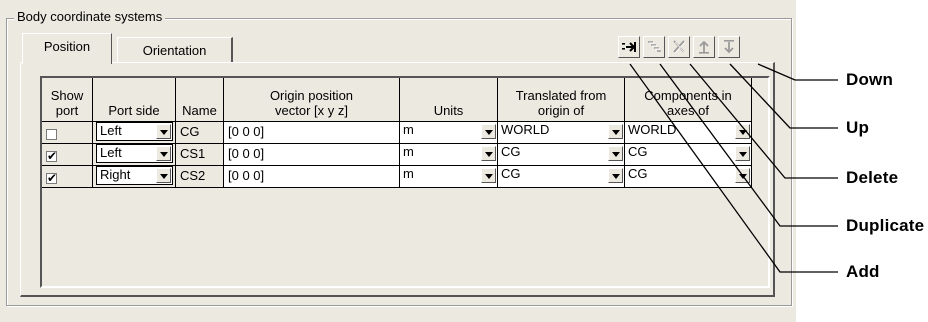 This screenshot has width=928, height=322. I want to click on header-name: Name, so click(200, 100).